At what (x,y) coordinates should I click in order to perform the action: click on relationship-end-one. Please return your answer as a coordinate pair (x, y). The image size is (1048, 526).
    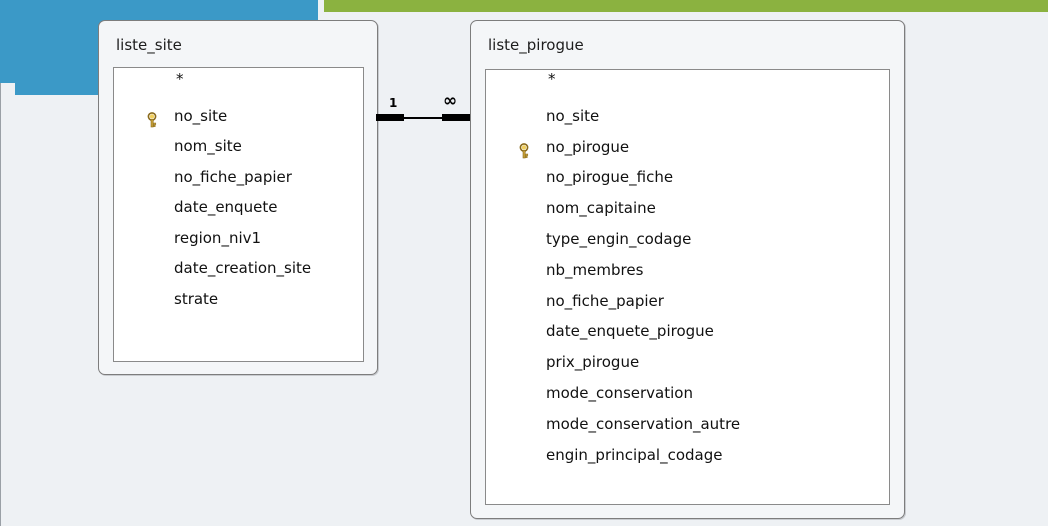
    Looking at the image, I should click on (390, 117).